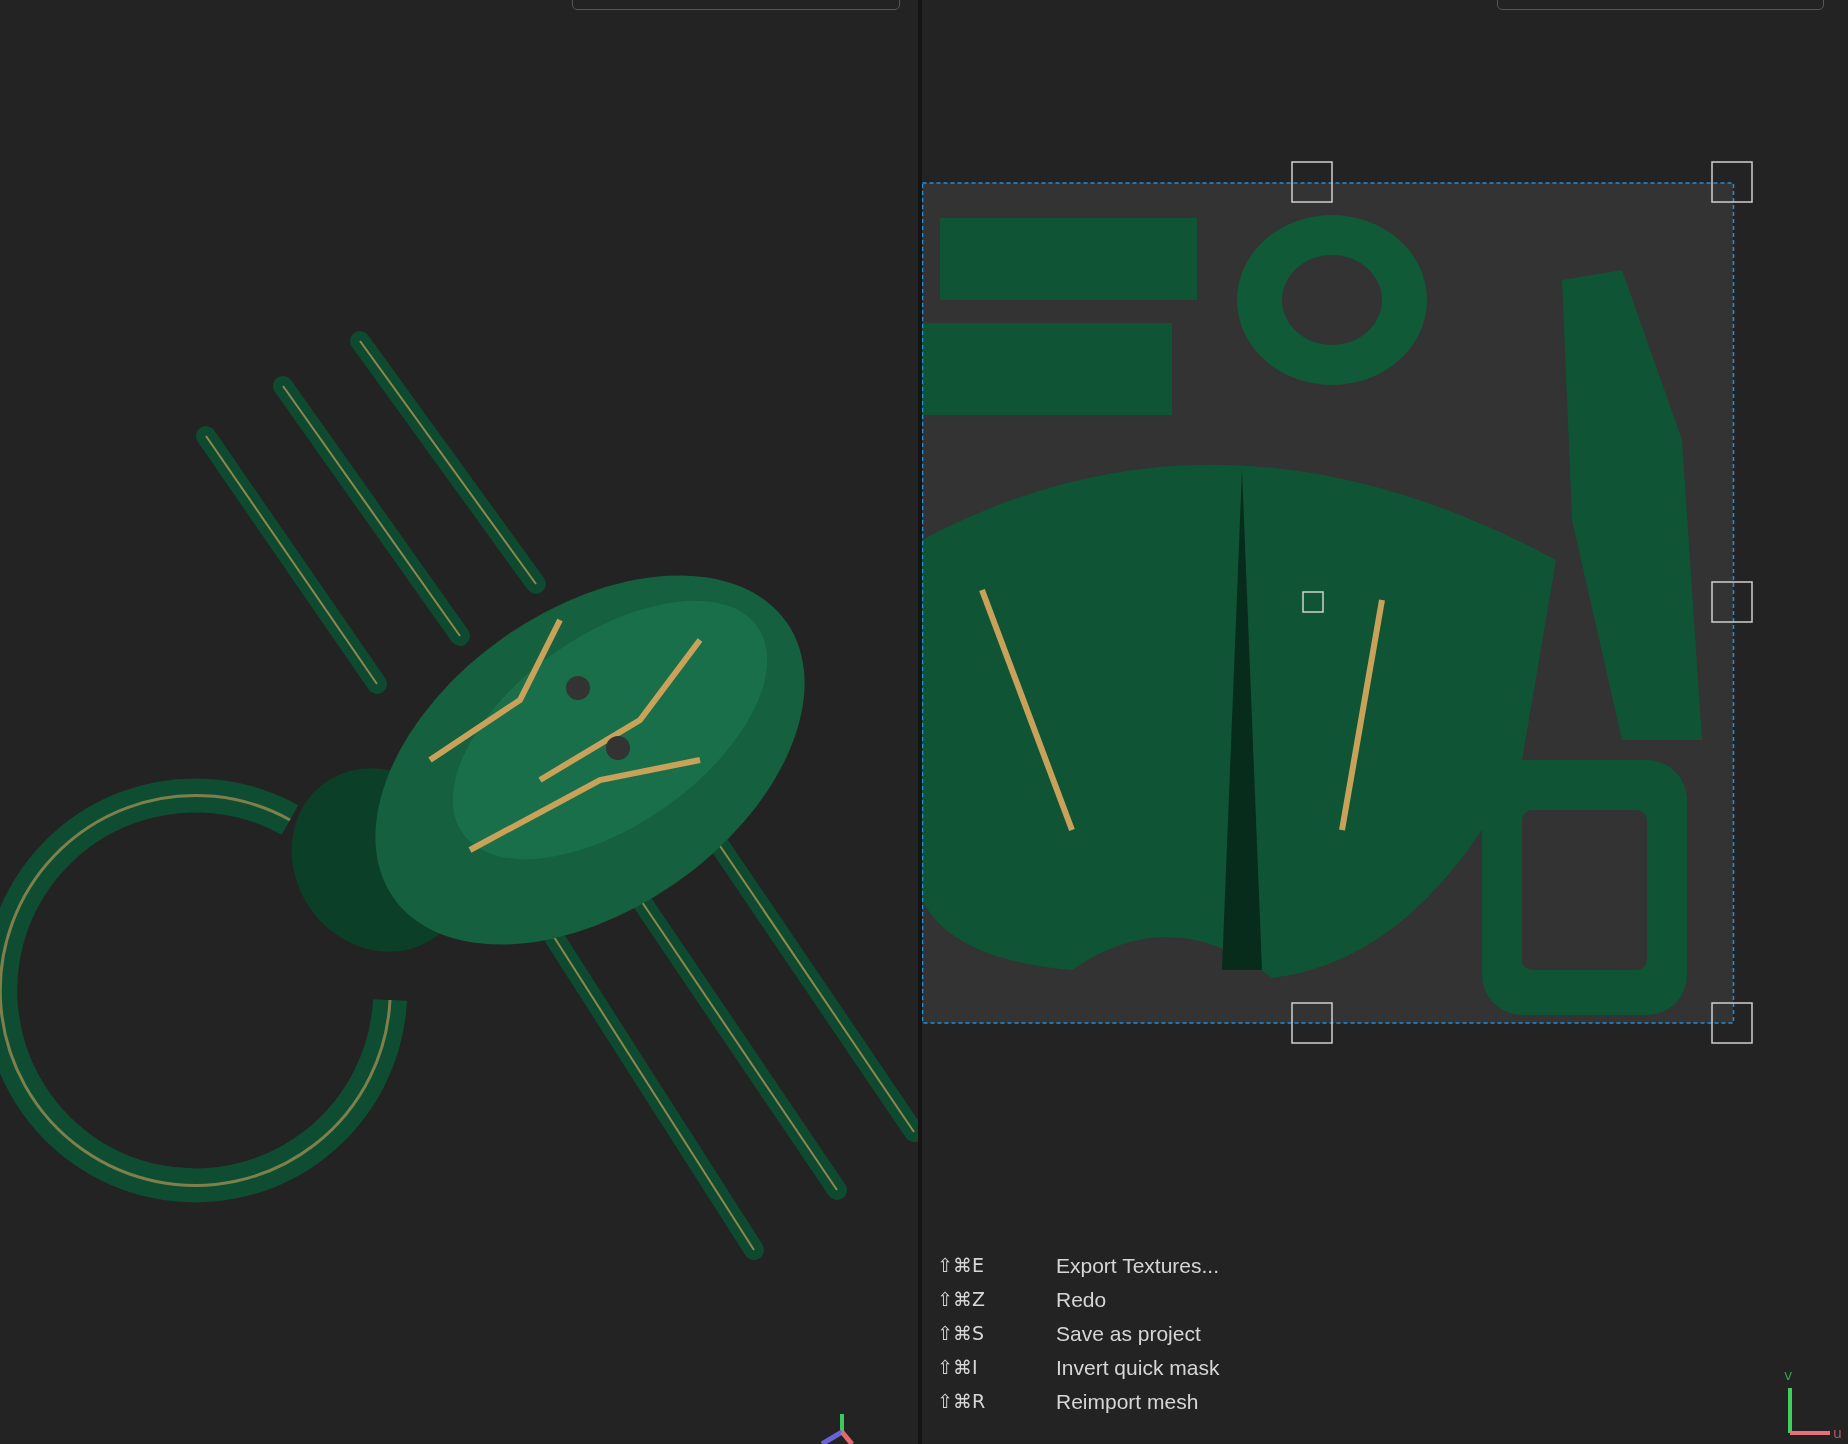 This screenshot has width=1848, height=1444. I want to click on shortcut-keys: ⇧⌘R, so click(996, 1401).